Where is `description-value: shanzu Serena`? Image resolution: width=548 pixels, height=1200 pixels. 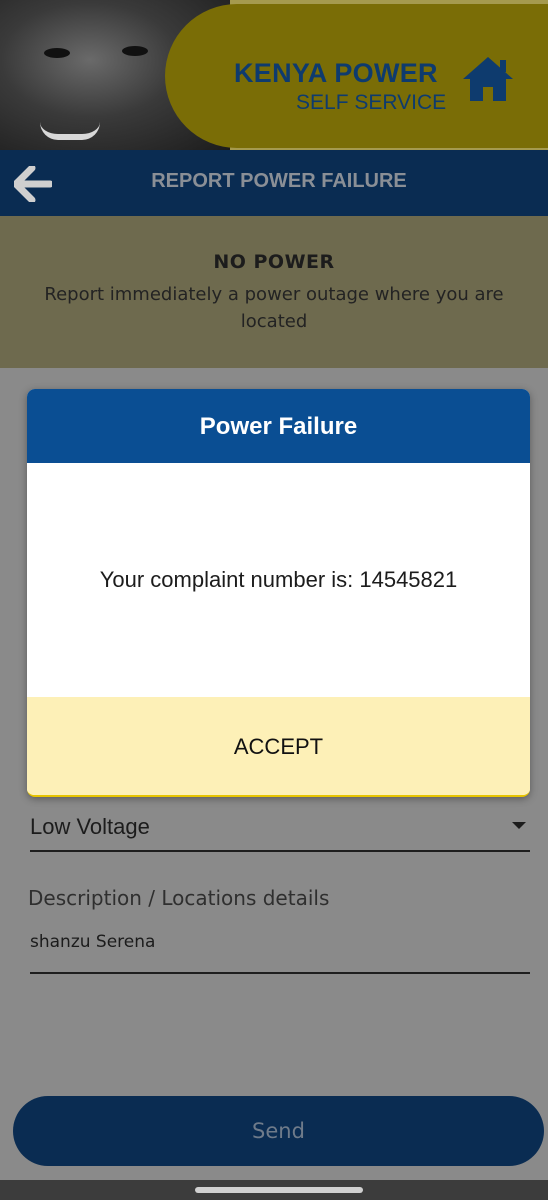
description-value: shanzu Serena is located at coordinates (93, 942).